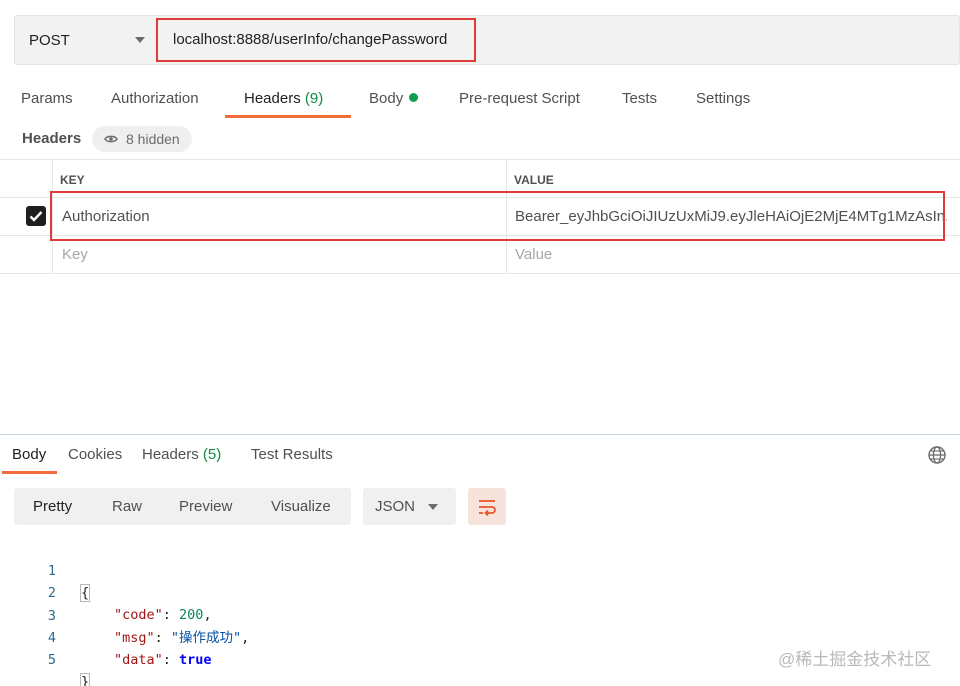  Describe the element at coordinates (301, 506) in the screenshot. I see `view-visualize-button: Visualize` at that location.